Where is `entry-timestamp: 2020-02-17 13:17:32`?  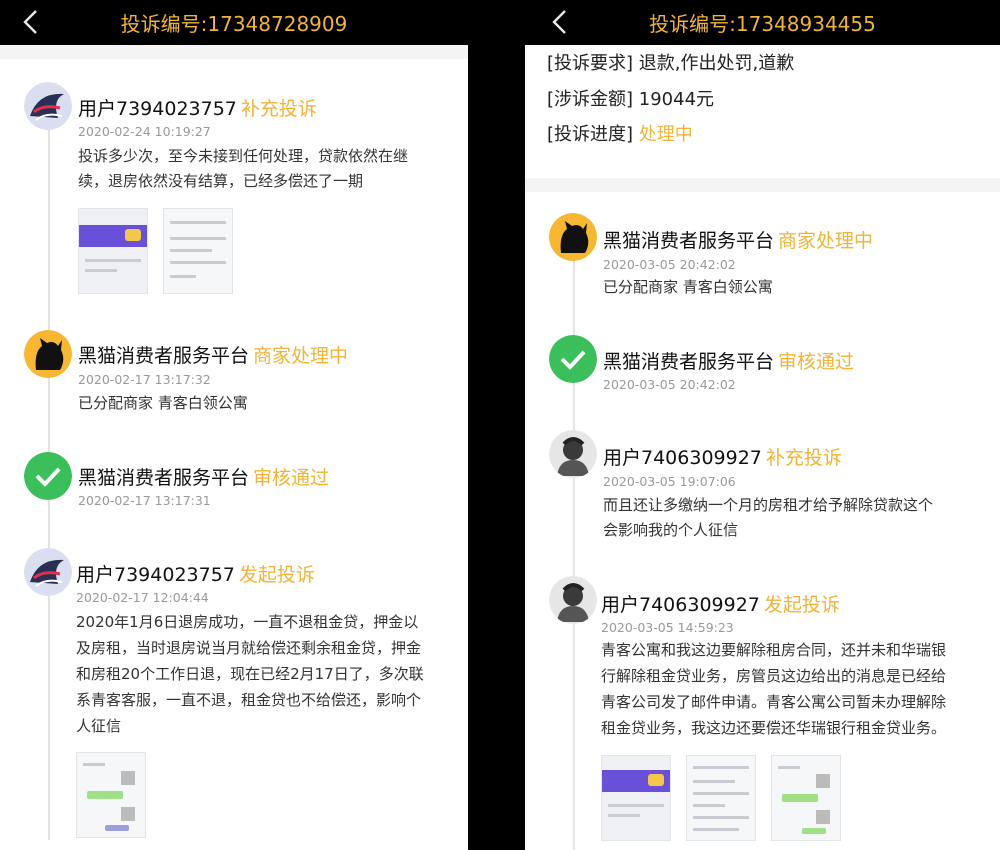
entry-timestamp: 2020-02-17 13:17:32 is located at coordinates (144, 379).